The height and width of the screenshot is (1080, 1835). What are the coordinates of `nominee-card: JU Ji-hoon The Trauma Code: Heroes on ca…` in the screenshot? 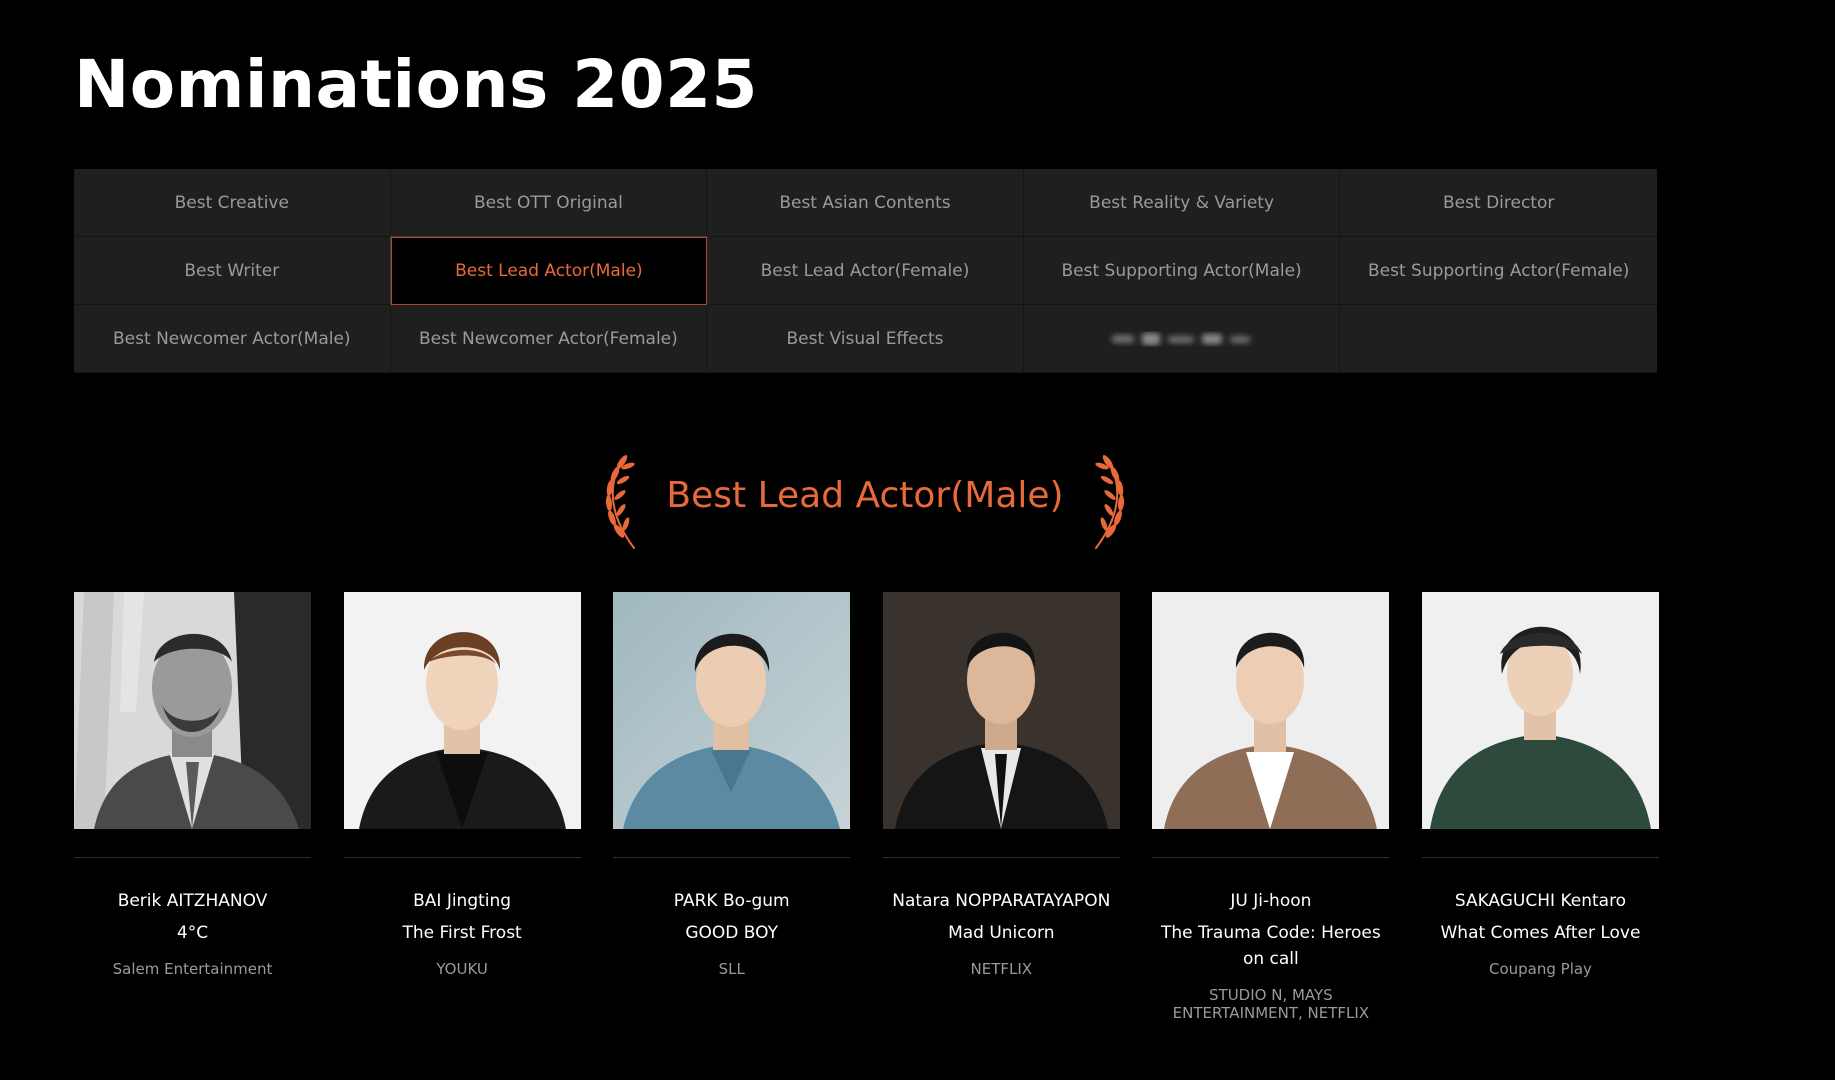 It's located at (1271, 807).